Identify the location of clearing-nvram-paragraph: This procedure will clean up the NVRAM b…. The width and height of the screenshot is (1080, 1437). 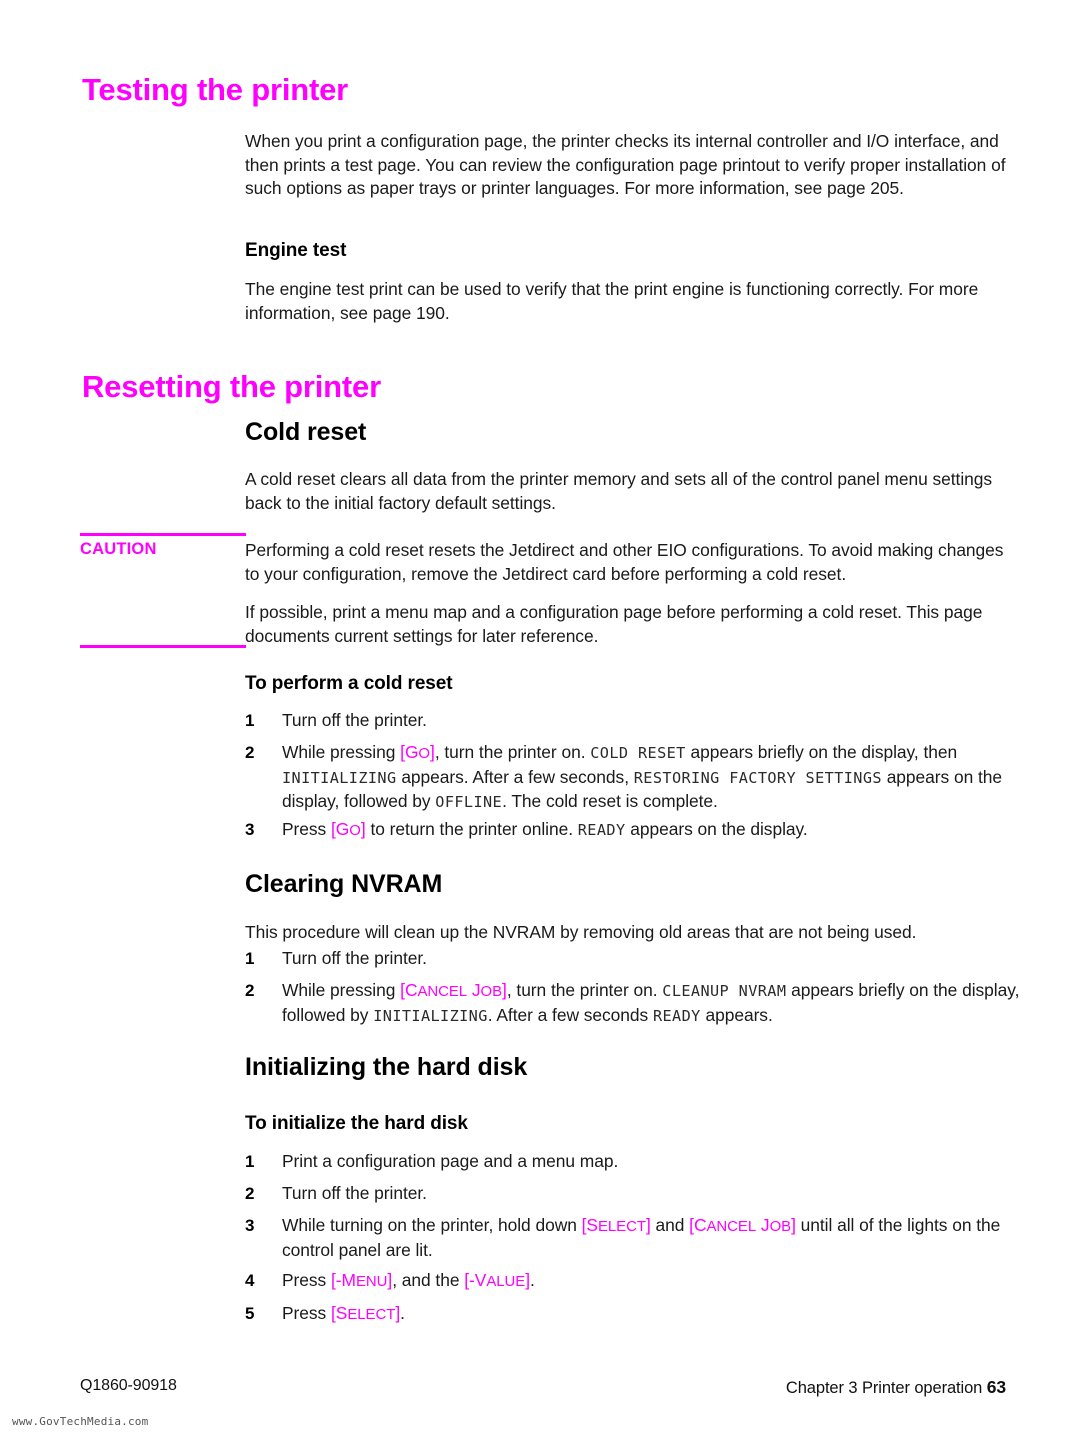
(581, 932).